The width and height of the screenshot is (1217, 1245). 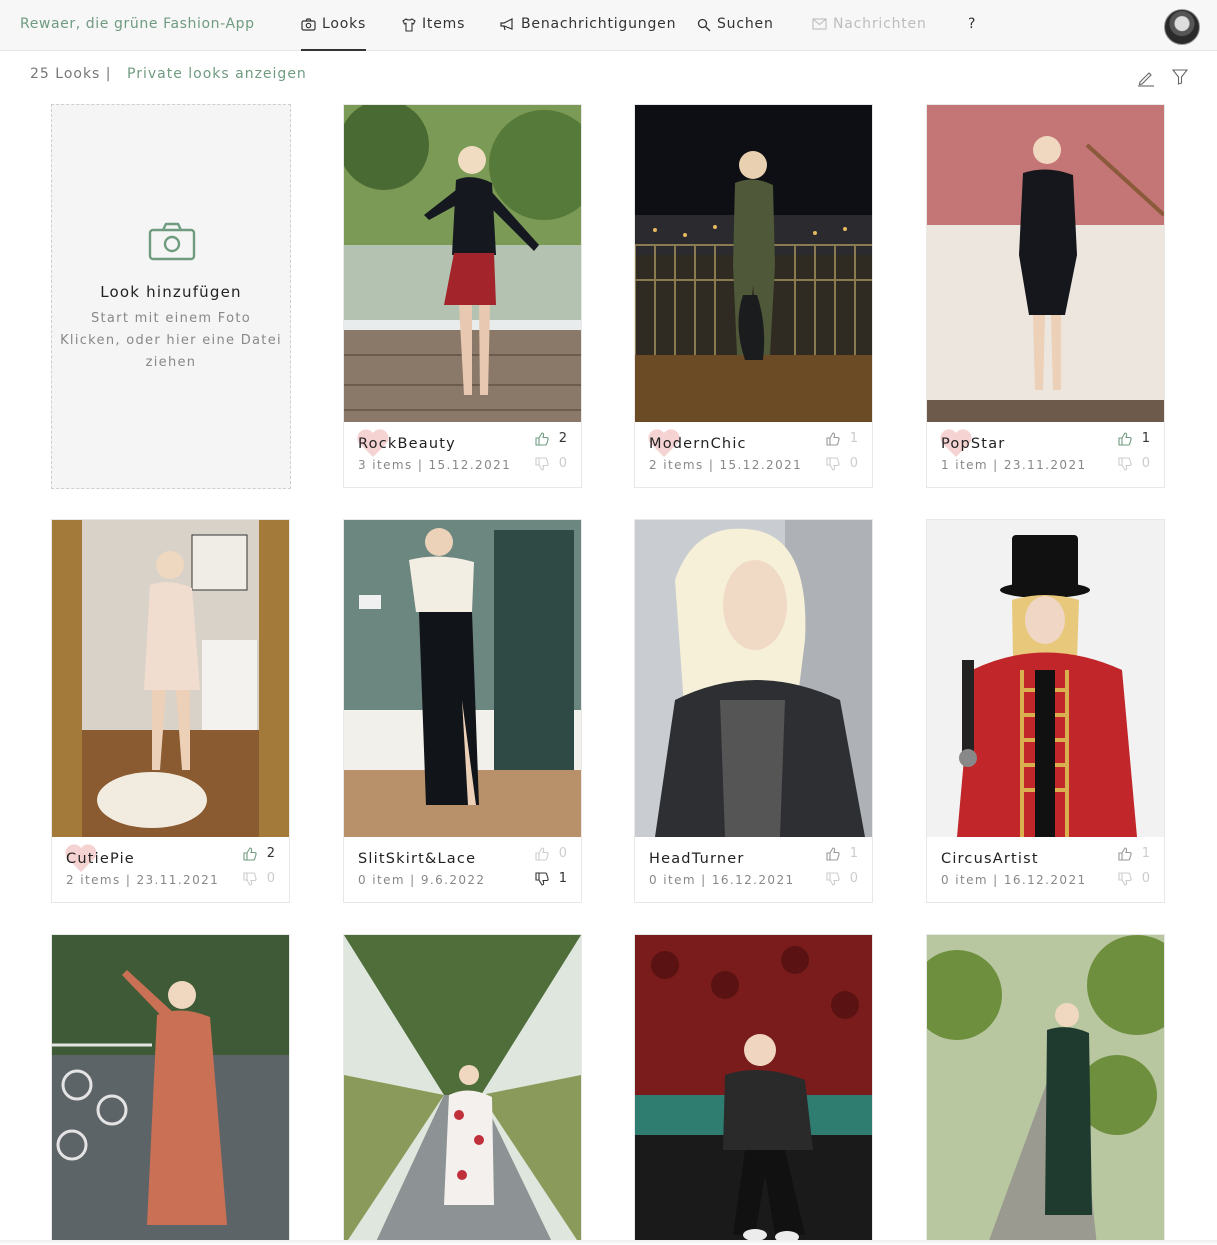 I want to click on look-title: ModernChic, so click(x=698, y=444).